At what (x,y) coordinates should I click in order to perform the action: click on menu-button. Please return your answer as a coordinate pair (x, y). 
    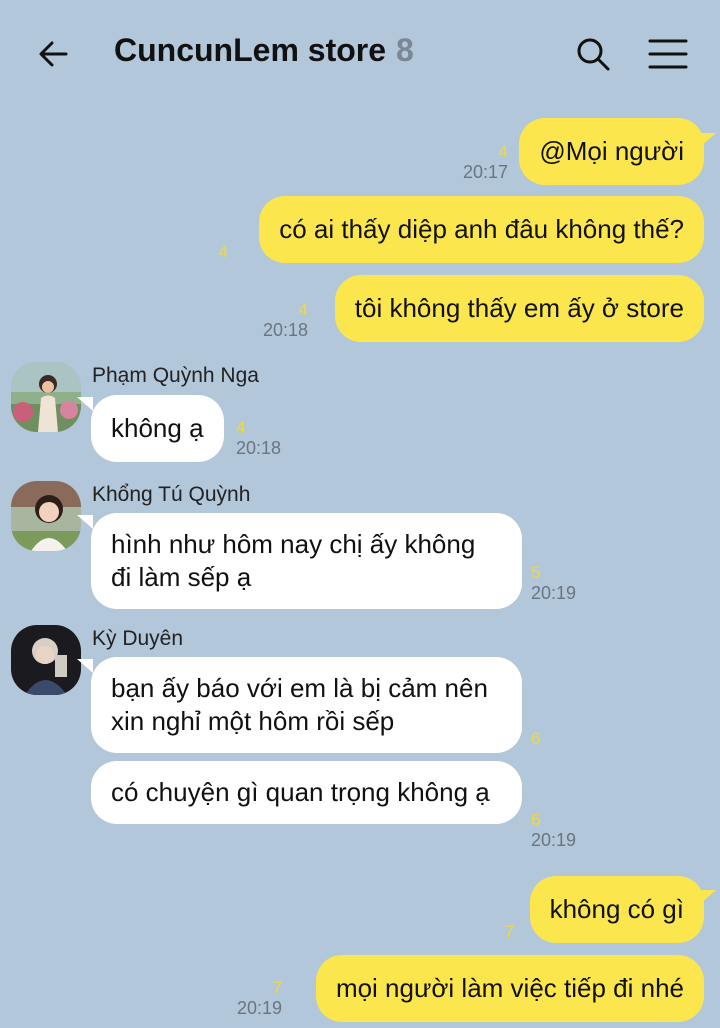
    Looking at the image, I should click on (668, 54).